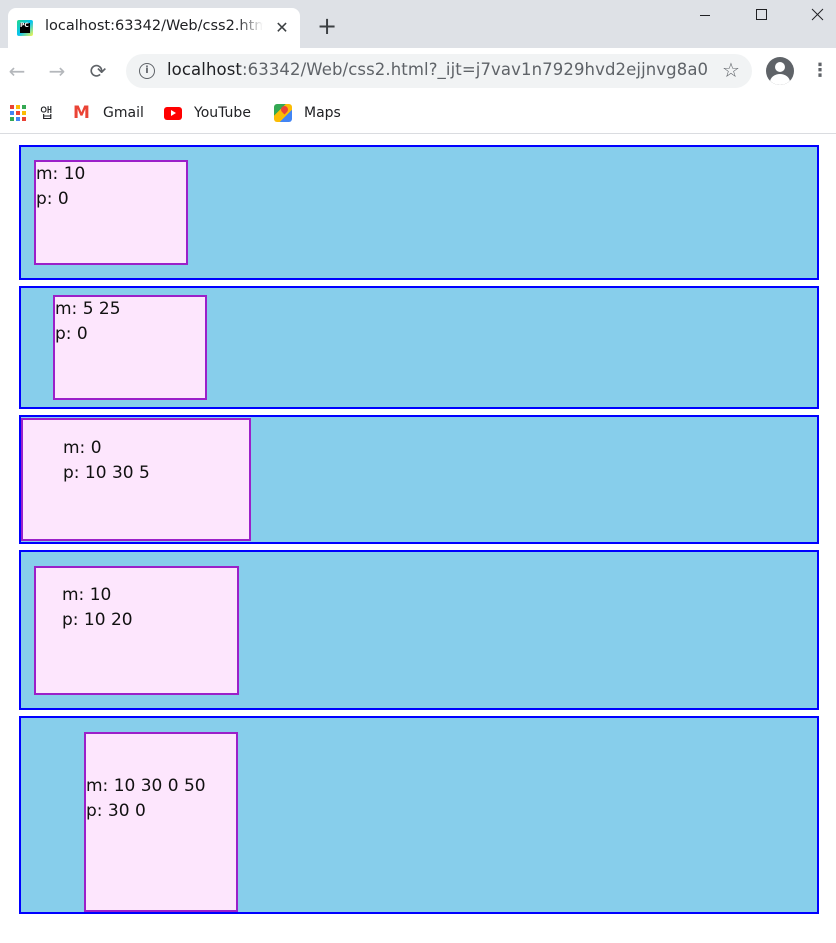 The height and width of the screenshot is (943, 836). What do you see at coordinates (322, 113) in the screenshot?
I see `bookmark-label: Maps` at bounding box center [322, 113].